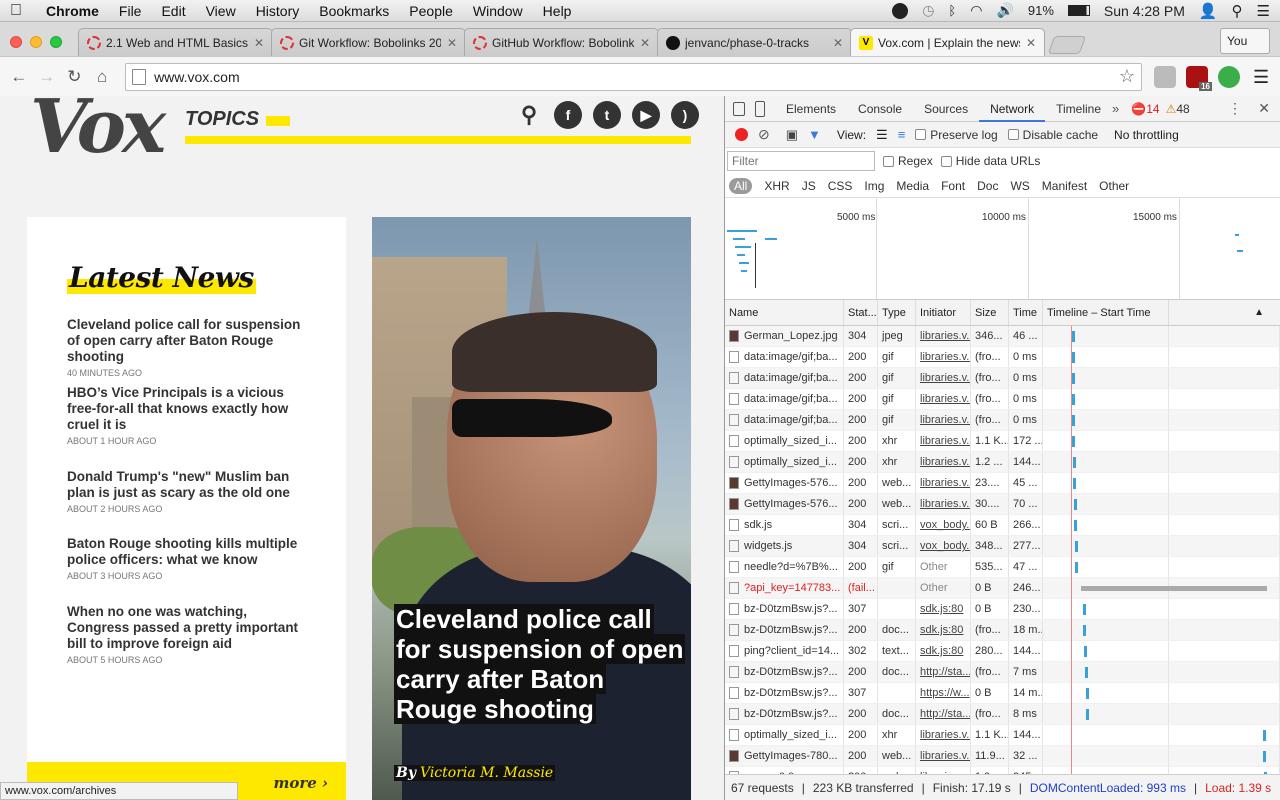 The image size is (1280, 800). Describe the element at coordinates (130, 11) in the screenshot. I see `menu-file: File` at that location.